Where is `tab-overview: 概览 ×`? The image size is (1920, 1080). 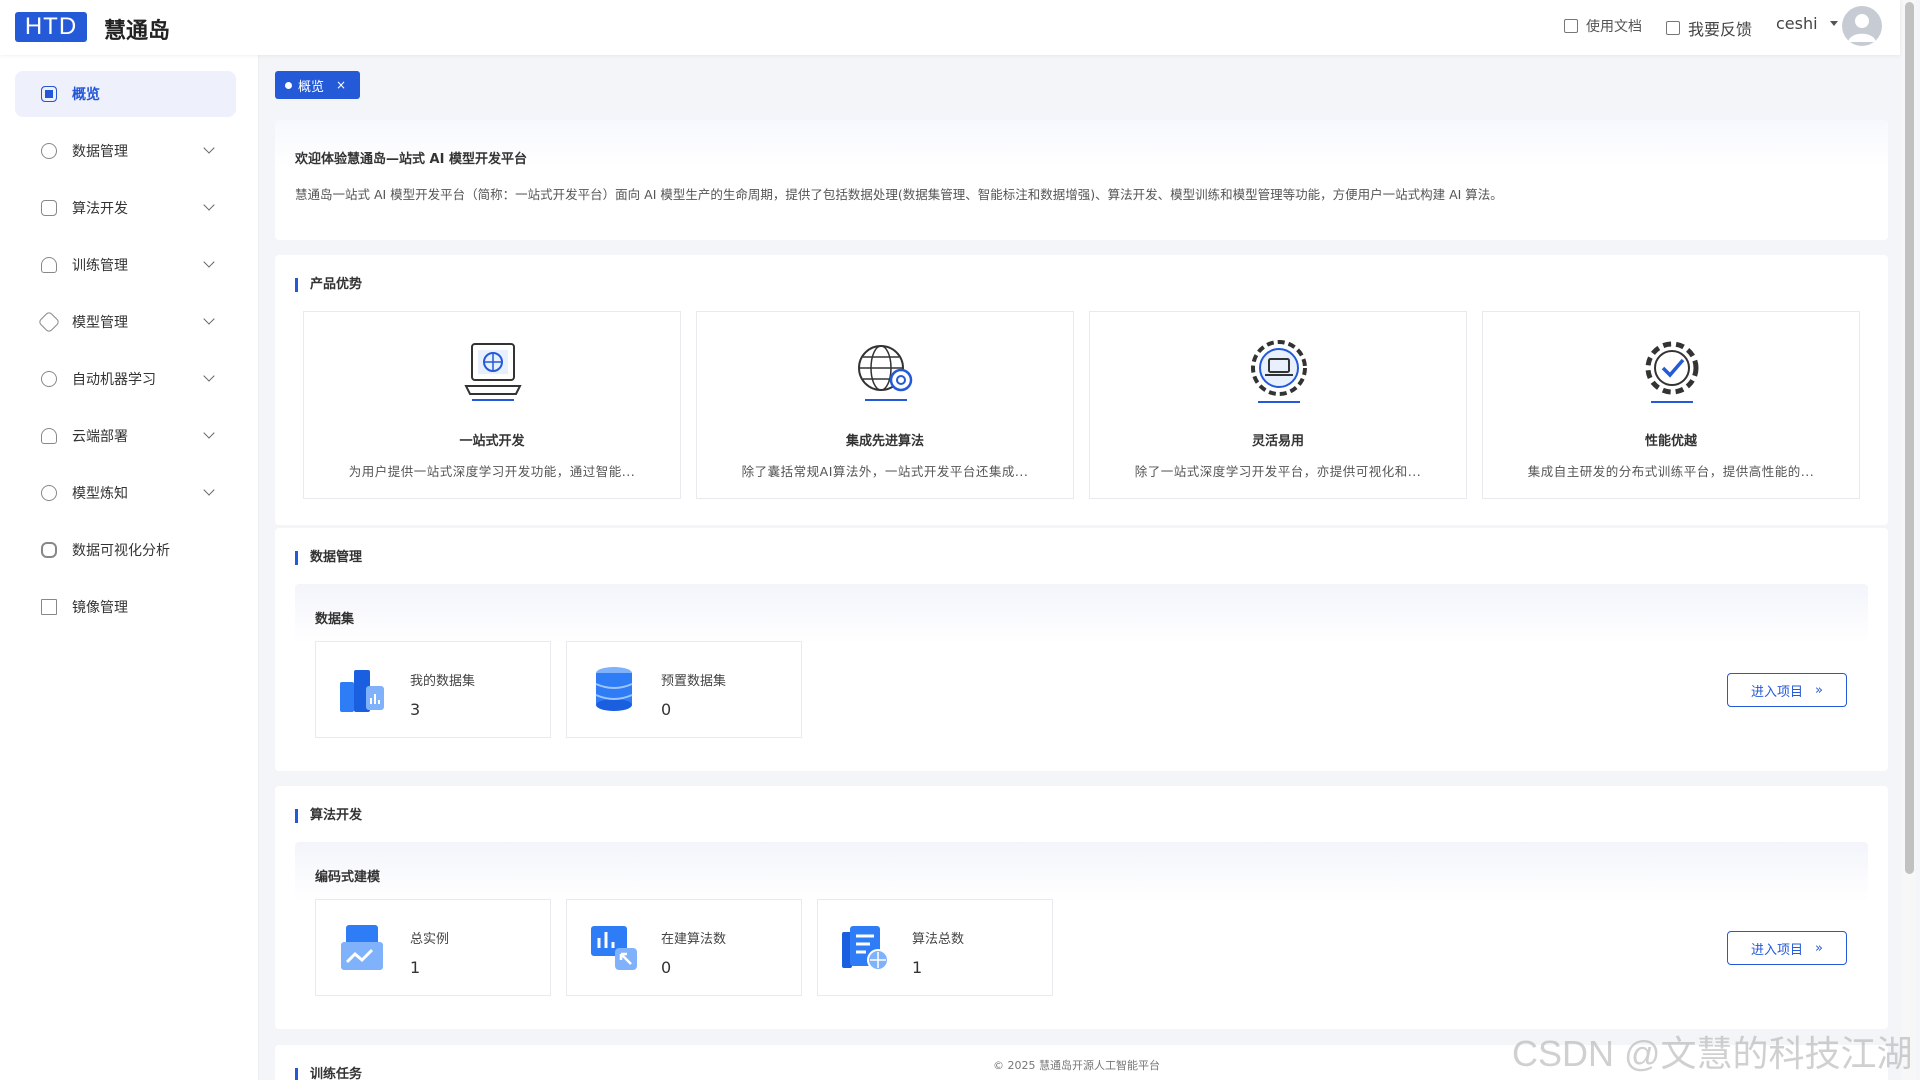
tab-overview: 概览 × is located at coordinates (318, 85).